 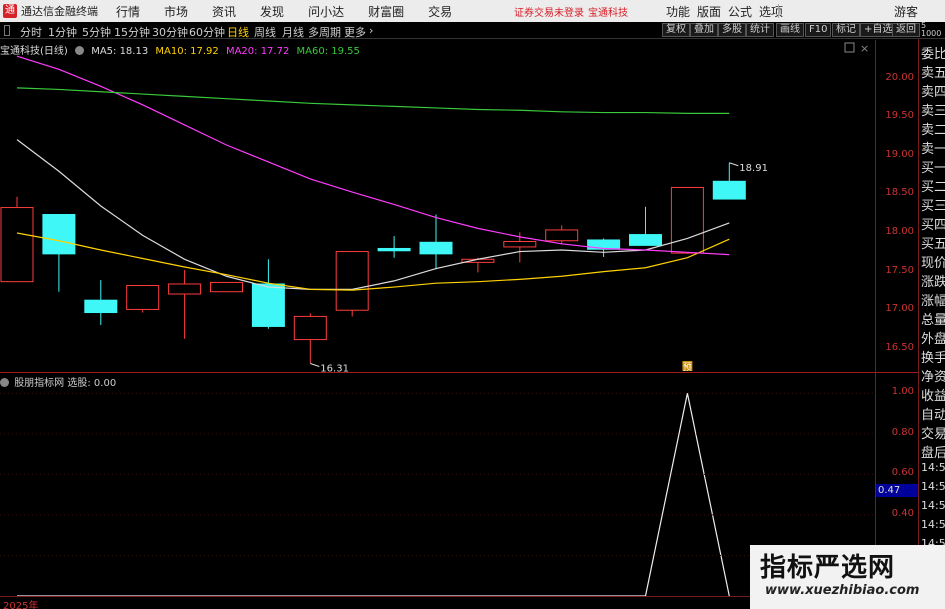 What do you see at coordinates (459, 372) in the screenshot?
I see `pane-divider` at bounding box center [459, 372].